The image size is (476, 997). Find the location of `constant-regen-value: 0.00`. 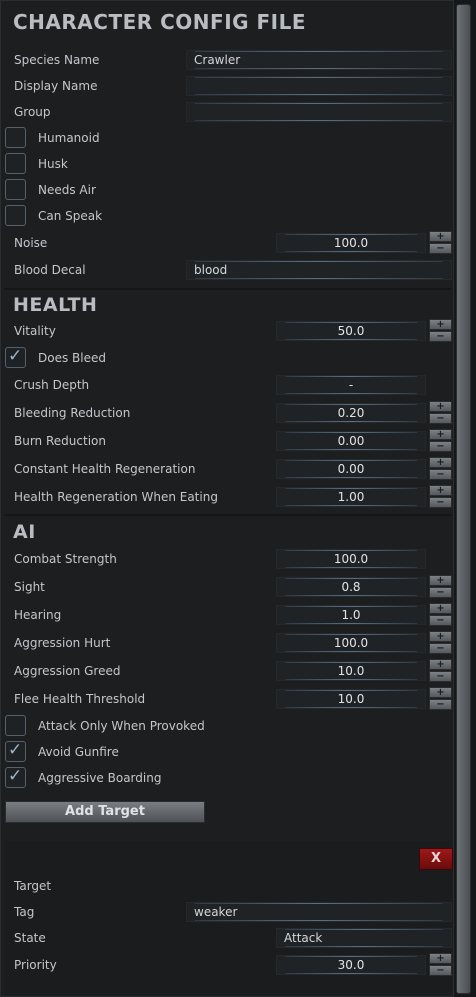

constant-regen-value: 0.00 is located at coordinates (351, 469).